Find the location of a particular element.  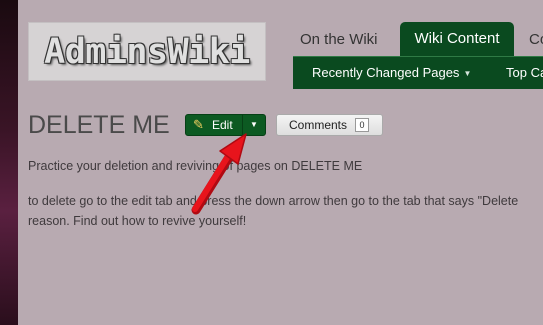

site-logo: AdminsWiki is located at coordinates (147, 51).